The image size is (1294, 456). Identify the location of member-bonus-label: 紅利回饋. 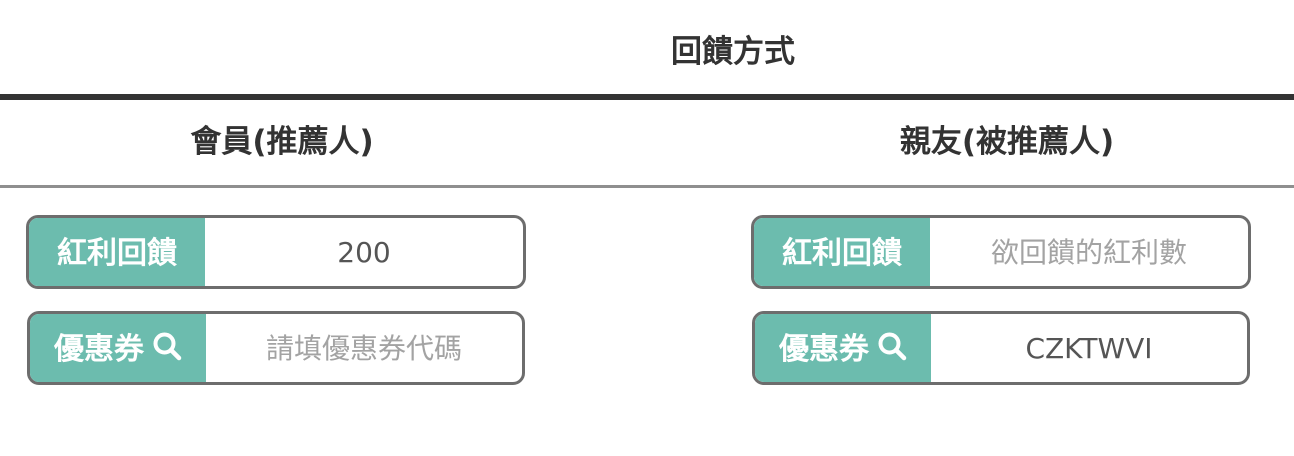
(117, 252).